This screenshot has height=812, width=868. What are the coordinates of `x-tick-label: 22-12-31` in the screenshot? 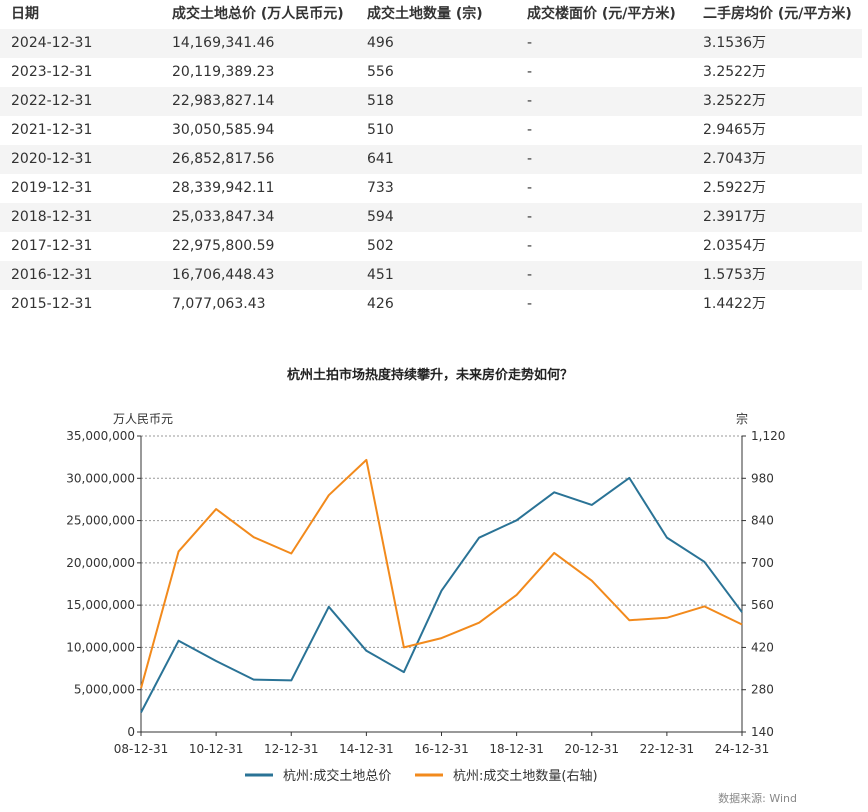 It's located at (667, 749).